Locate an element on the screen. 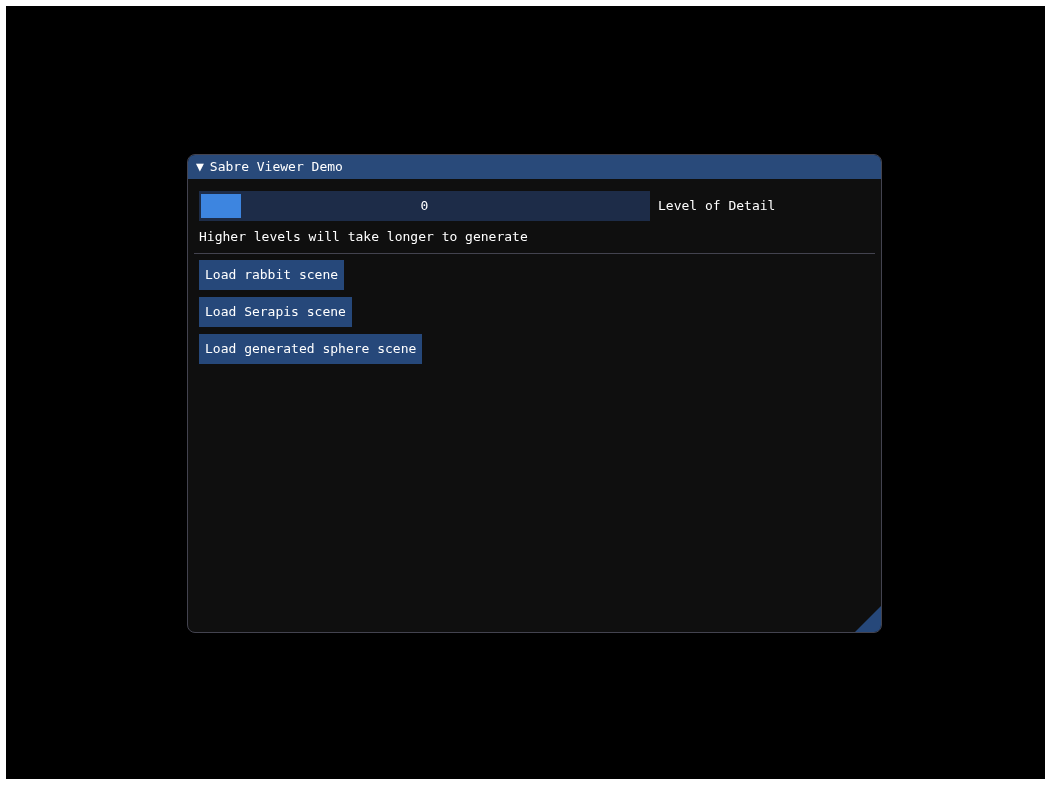 This screenshot has height=785, width=1051. window-title: Sabre Viewer Demo is located at coordinates (276, 167).